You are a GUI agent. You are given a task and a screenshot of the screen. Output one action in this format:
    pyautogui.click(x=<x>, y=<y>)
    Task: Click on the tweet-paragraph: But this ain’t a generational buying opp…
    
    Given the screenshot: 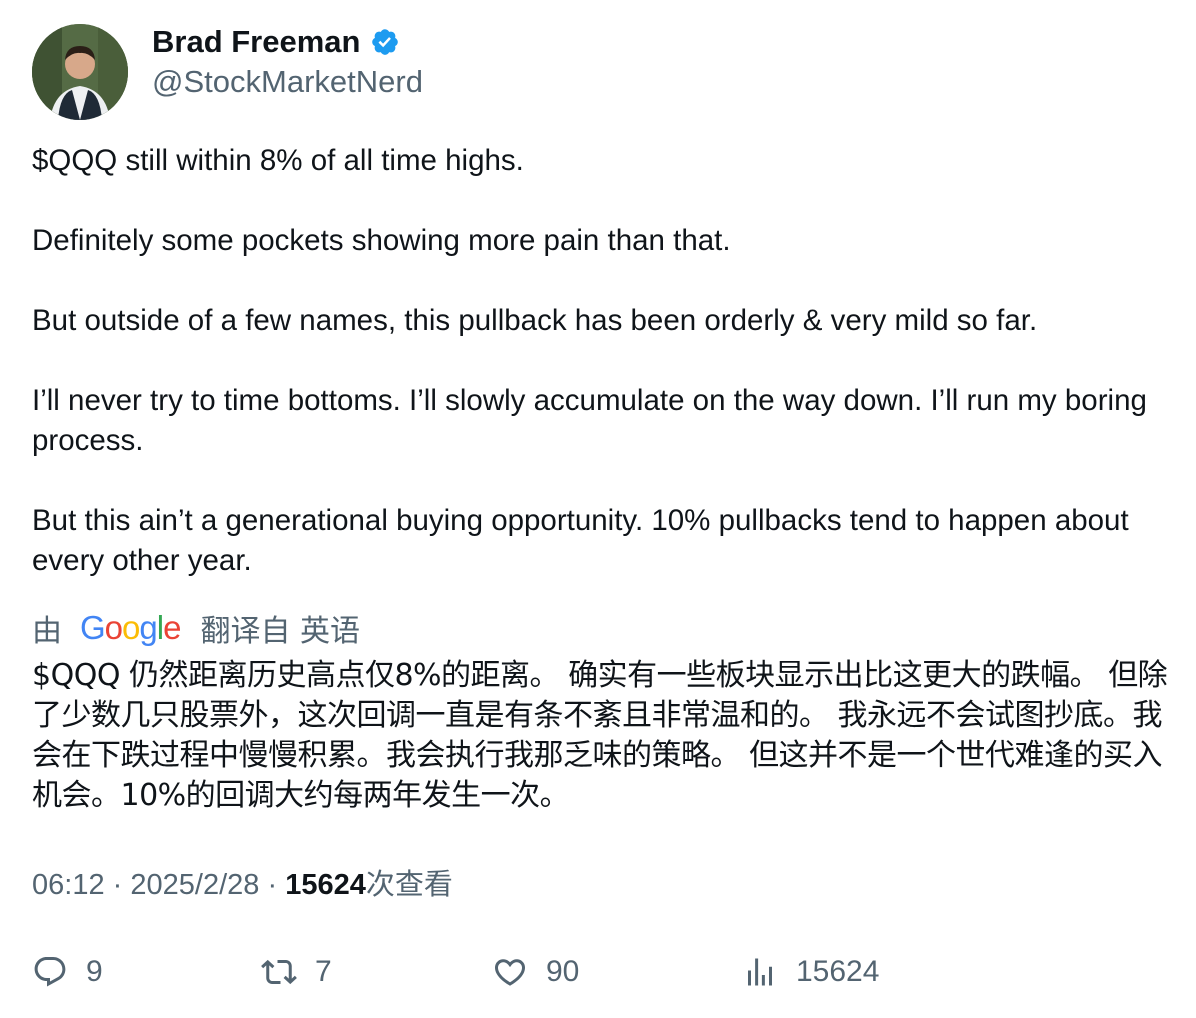 What is the action you would take?
    pyautogui.click(x=580, y=540)
    